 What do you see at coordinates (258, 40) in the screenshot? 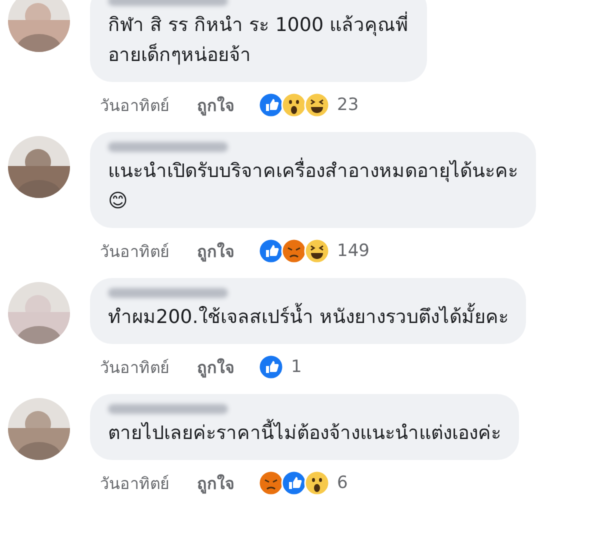
I see `comment-text: กิฬา สิ รร กิหนำ ระ 1000 แล้วคุณพี่ อายเด็กๆหน่อยจ้า` at bounding box center [258, 40].